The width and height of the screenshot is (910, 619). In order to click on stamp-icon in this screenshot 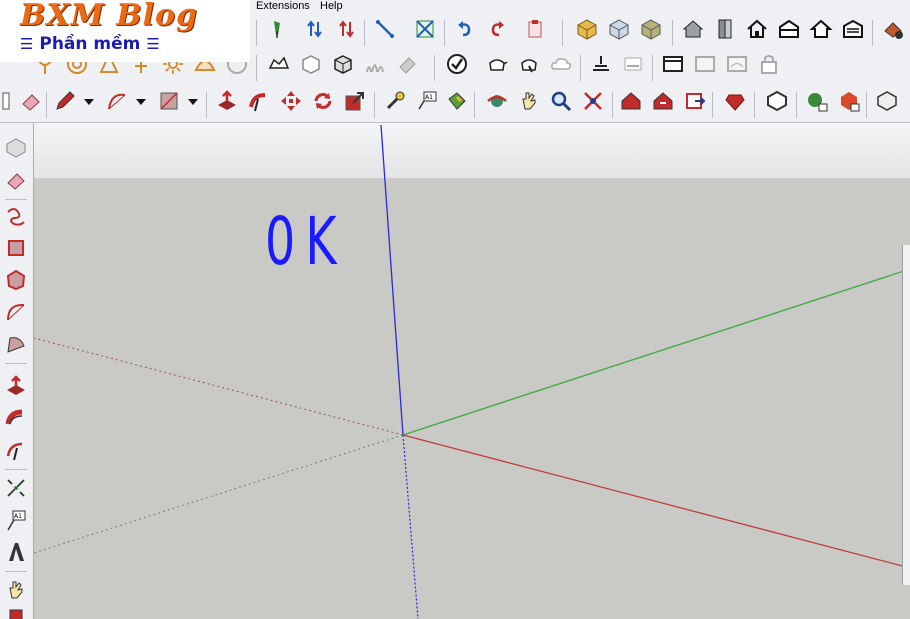, I will do `click(601, 64)`.